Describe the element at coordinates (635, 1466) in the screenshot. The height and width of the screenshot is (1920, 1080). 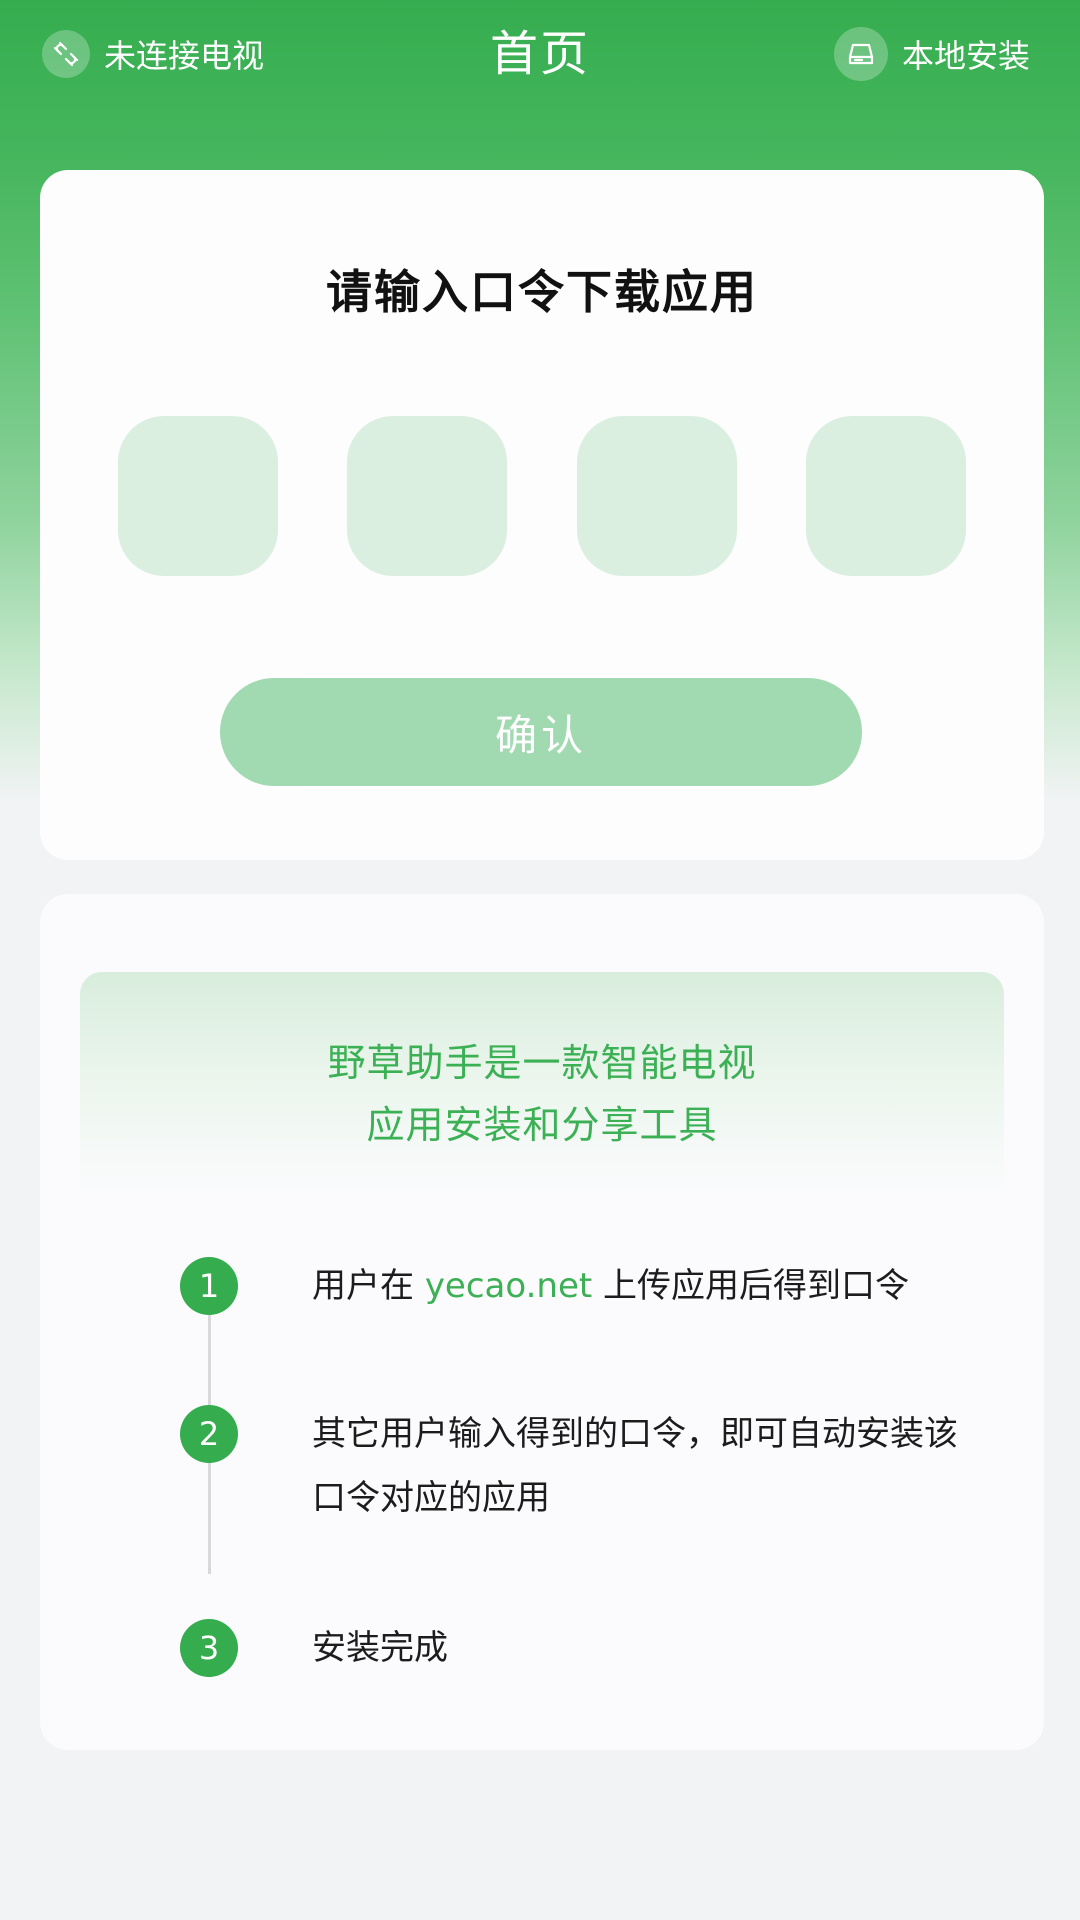
I see `step-text: 其它用户输入得到的口令，即可自动安装该口令对应的应用` at that location.